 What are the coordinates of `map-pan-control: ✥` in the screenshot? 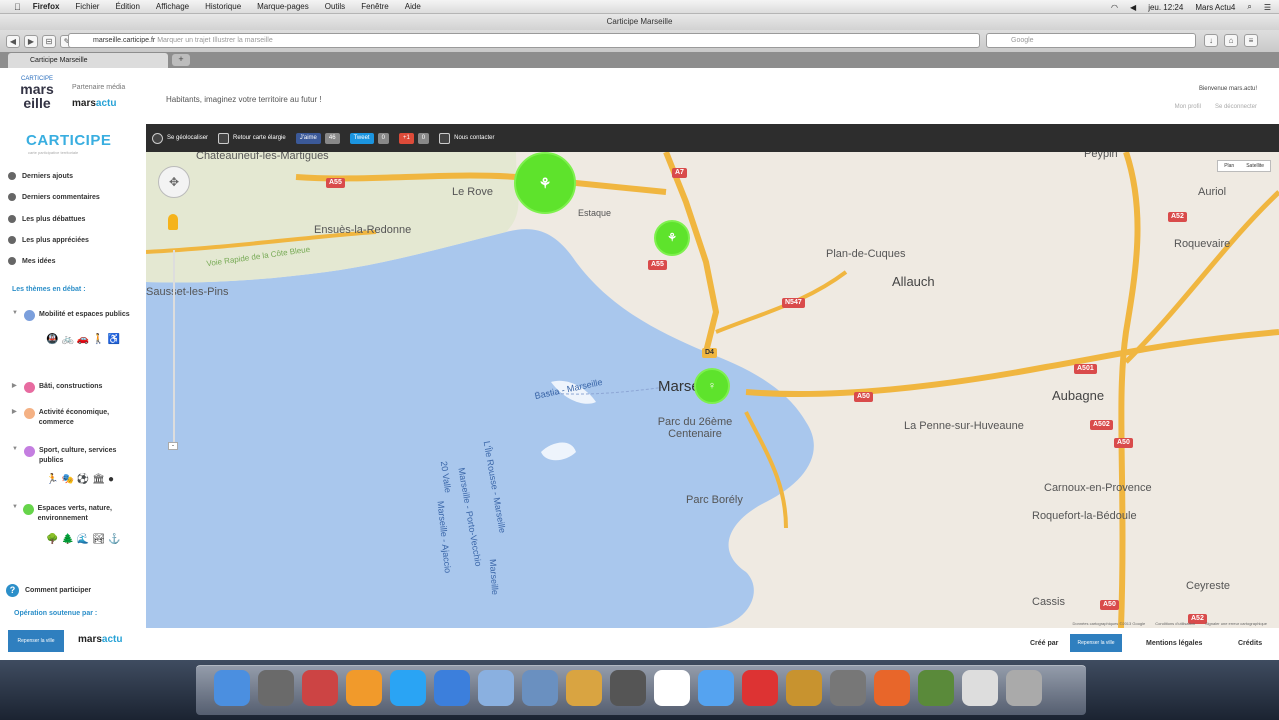 It's located at (174, 182).